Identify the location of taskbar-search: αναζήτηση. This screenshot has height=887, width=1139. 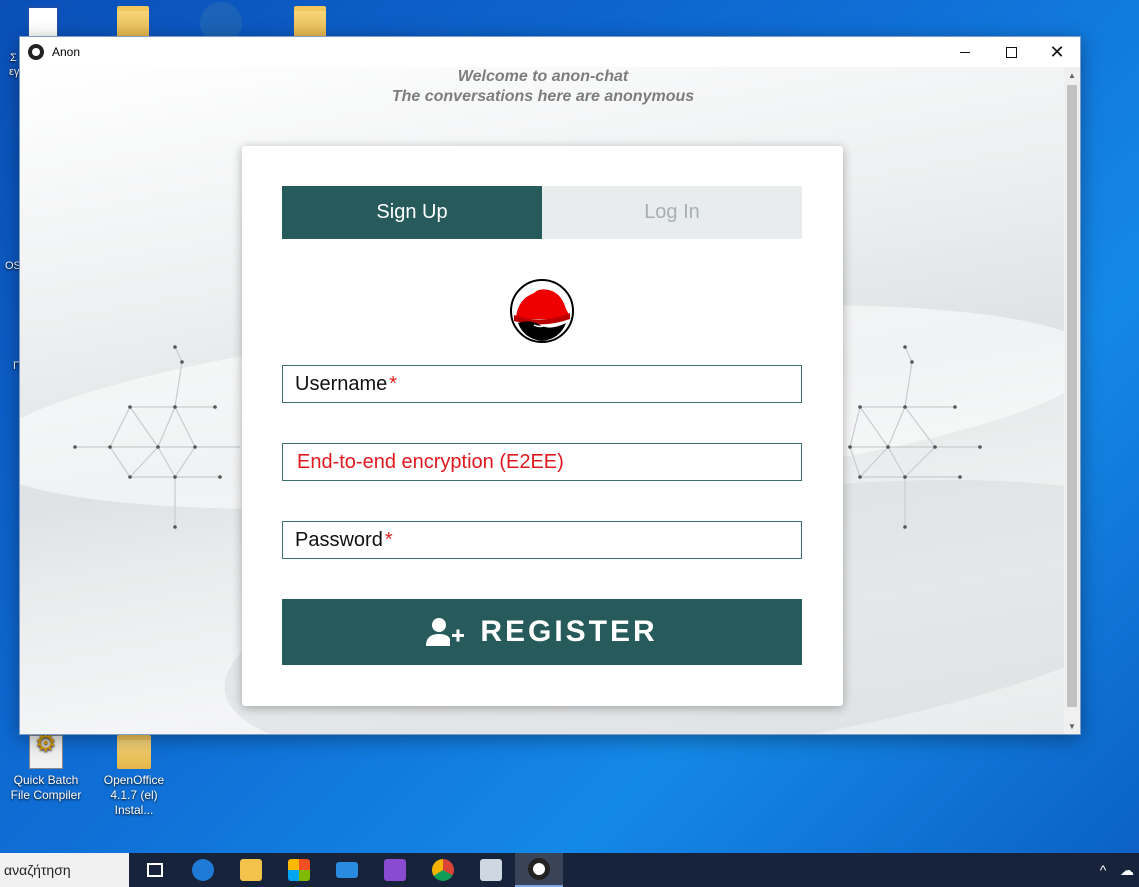
(64, 870).